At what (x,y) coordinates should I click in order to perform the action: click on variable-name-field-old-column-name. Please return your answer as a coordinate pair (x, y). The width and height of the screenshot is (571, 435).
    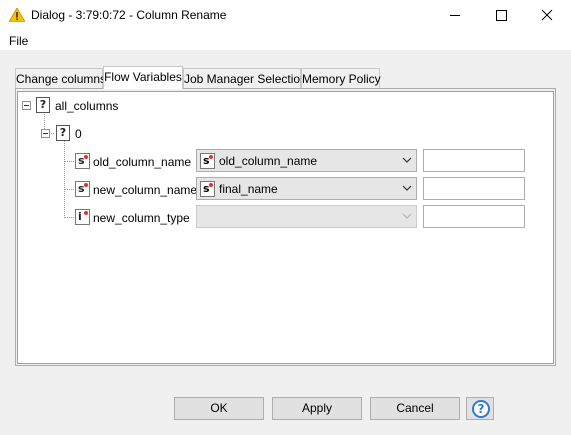
    Looking at the image, I should click on (474, 160).